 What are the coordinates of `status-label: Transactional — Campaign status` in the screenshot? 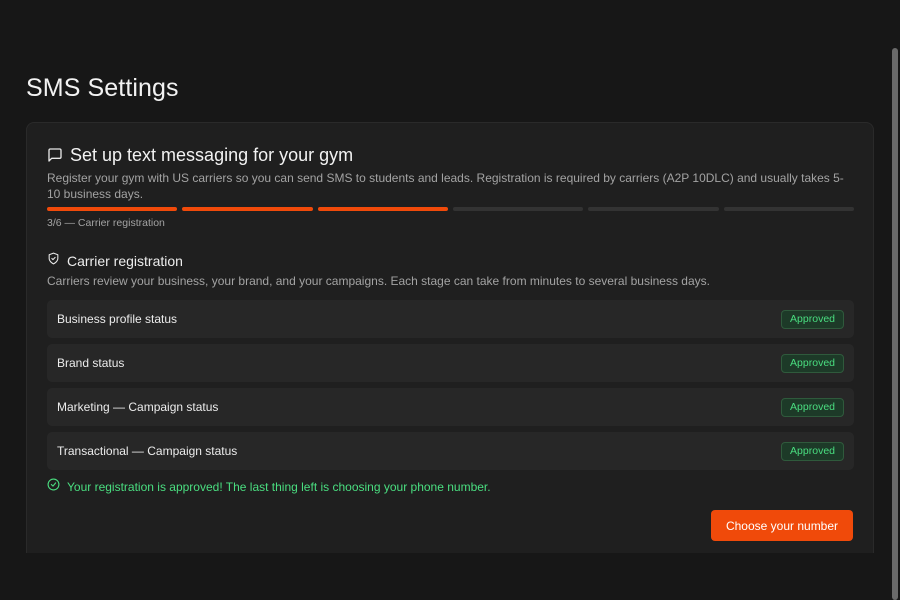 It's located at (147, 451).